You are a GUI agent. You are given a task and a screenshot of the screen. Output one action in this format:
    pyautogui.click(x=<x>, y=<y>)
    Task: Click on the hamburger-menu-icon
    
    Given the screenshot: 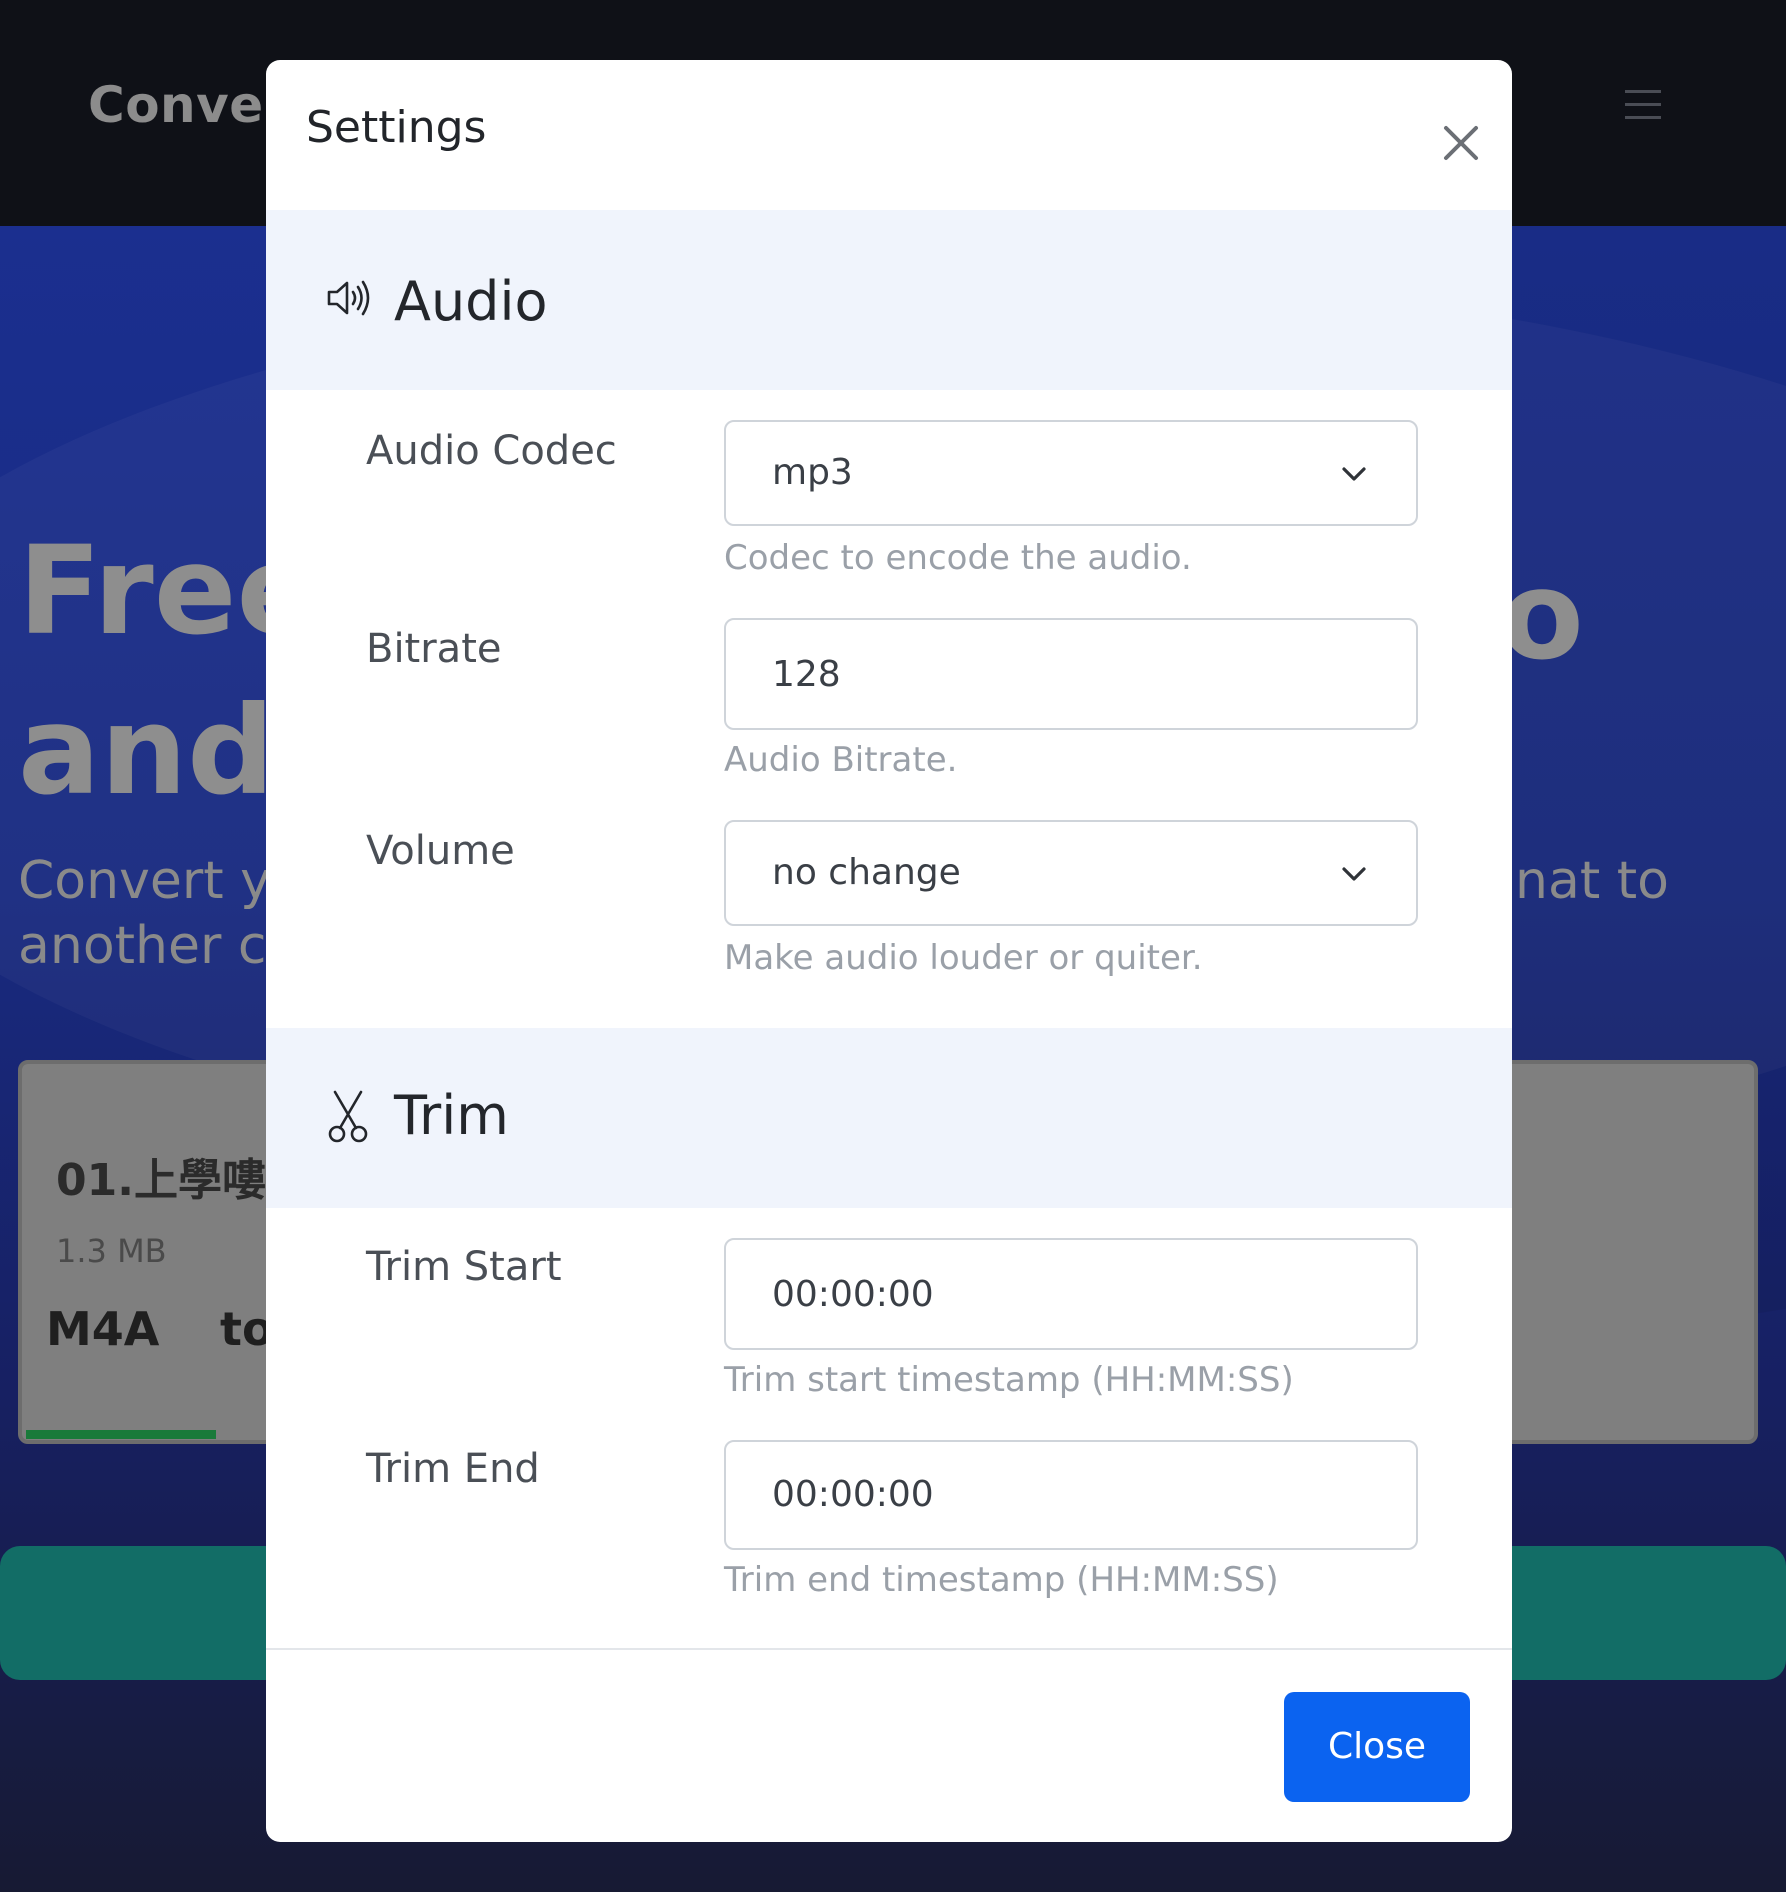 What is the action you would take?
    pyautogui.click(x=1643, y=105)
    